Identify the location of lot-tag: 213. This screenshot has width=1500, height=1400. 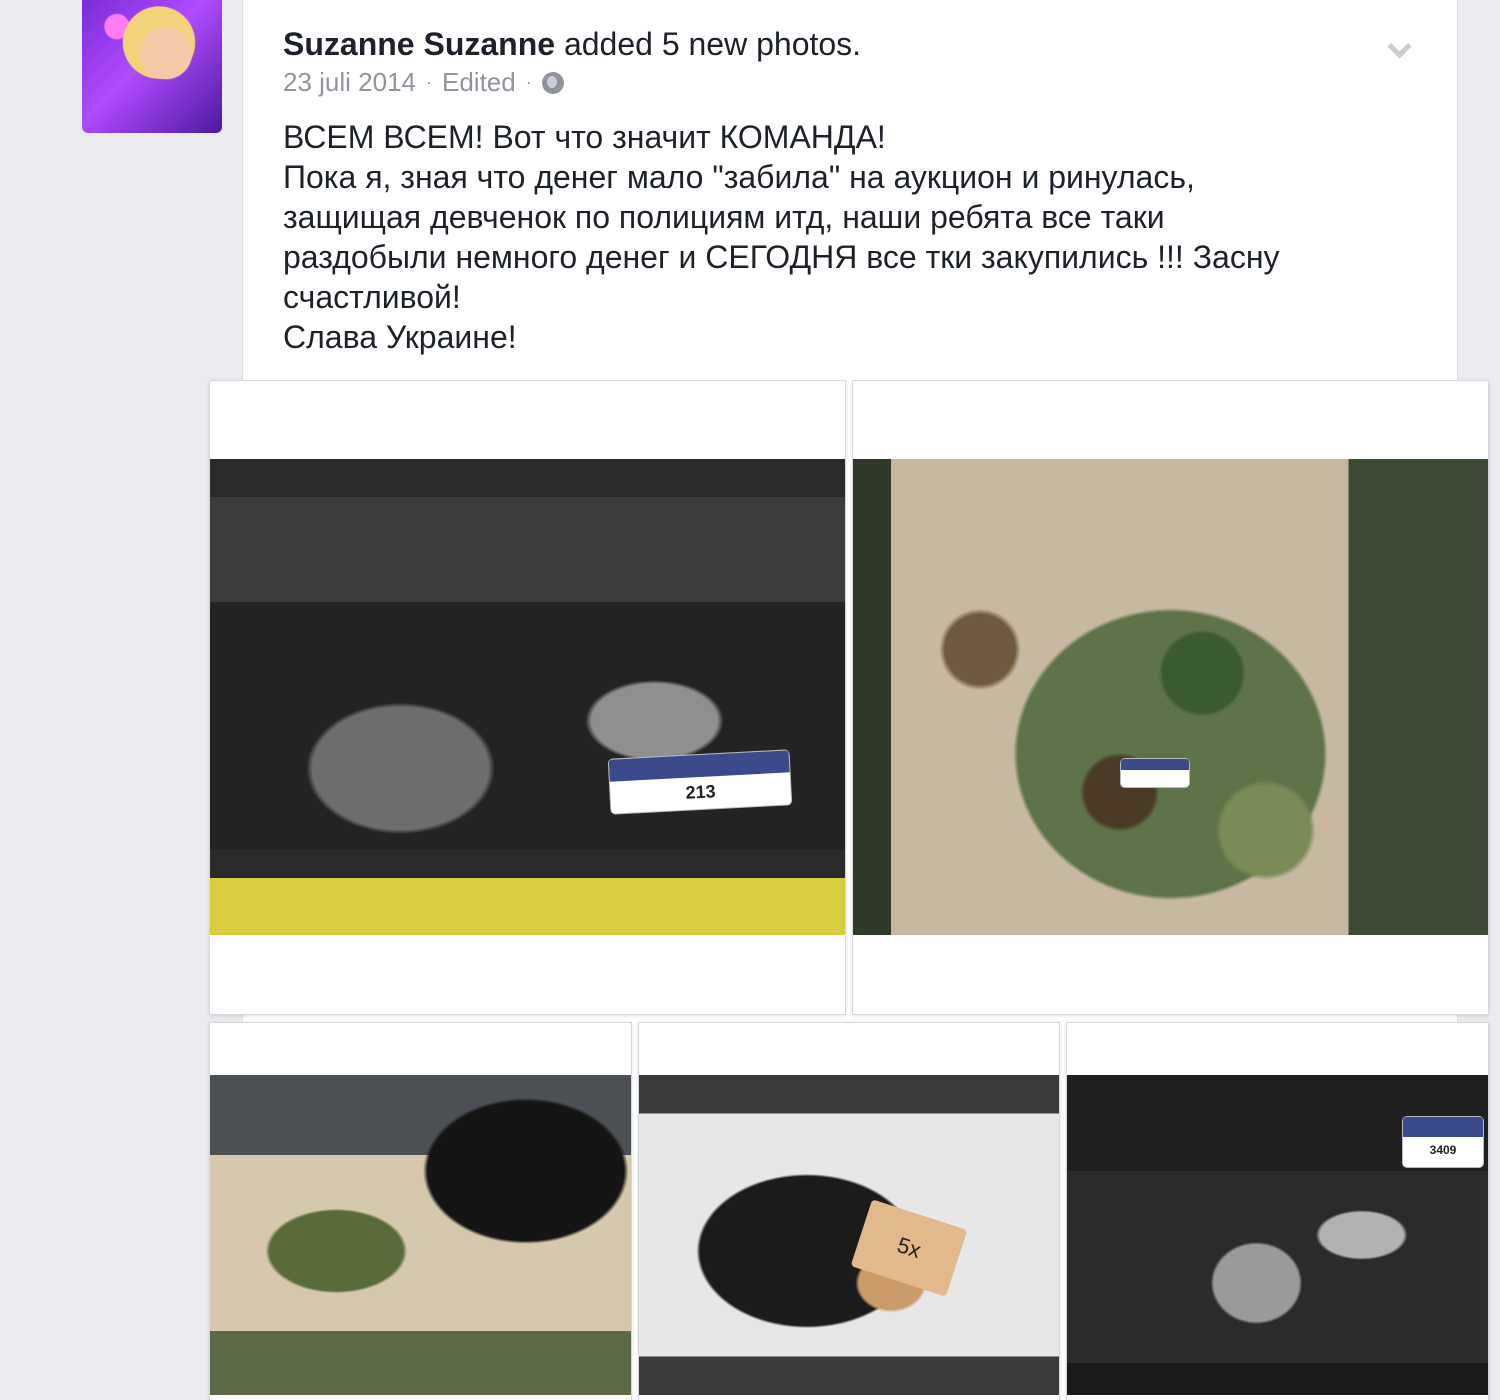
(700, 782).